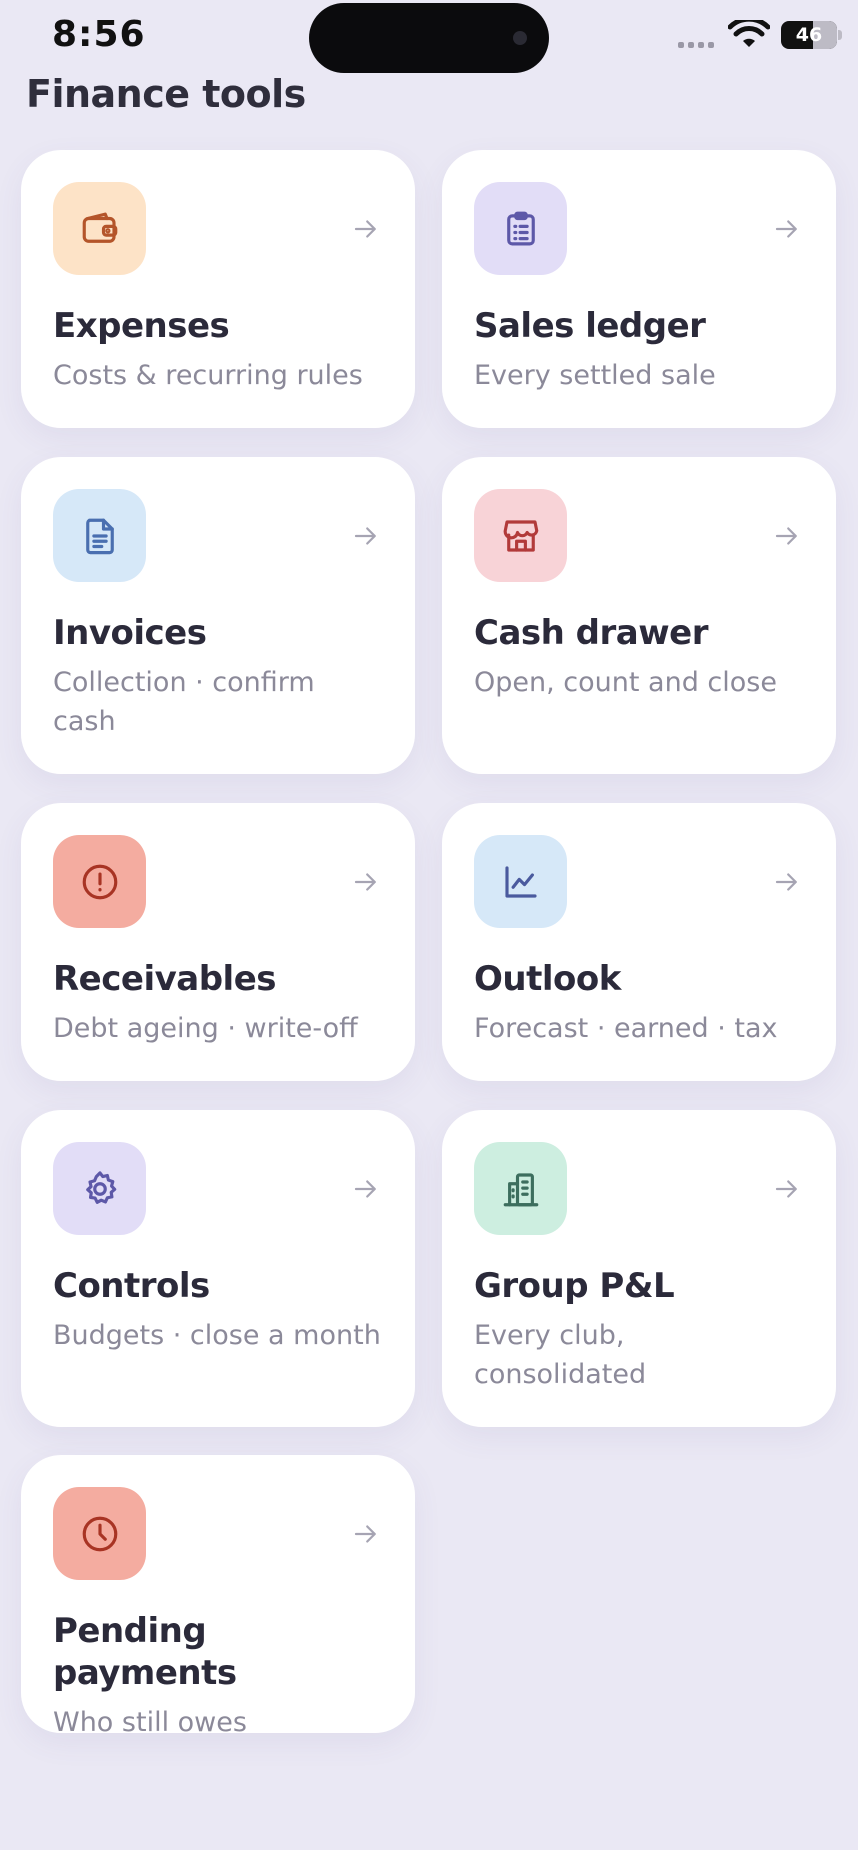  Describe the element at coordinates (574, 1286) in the screenshot. I see `card-title: Group P&L` at that location.